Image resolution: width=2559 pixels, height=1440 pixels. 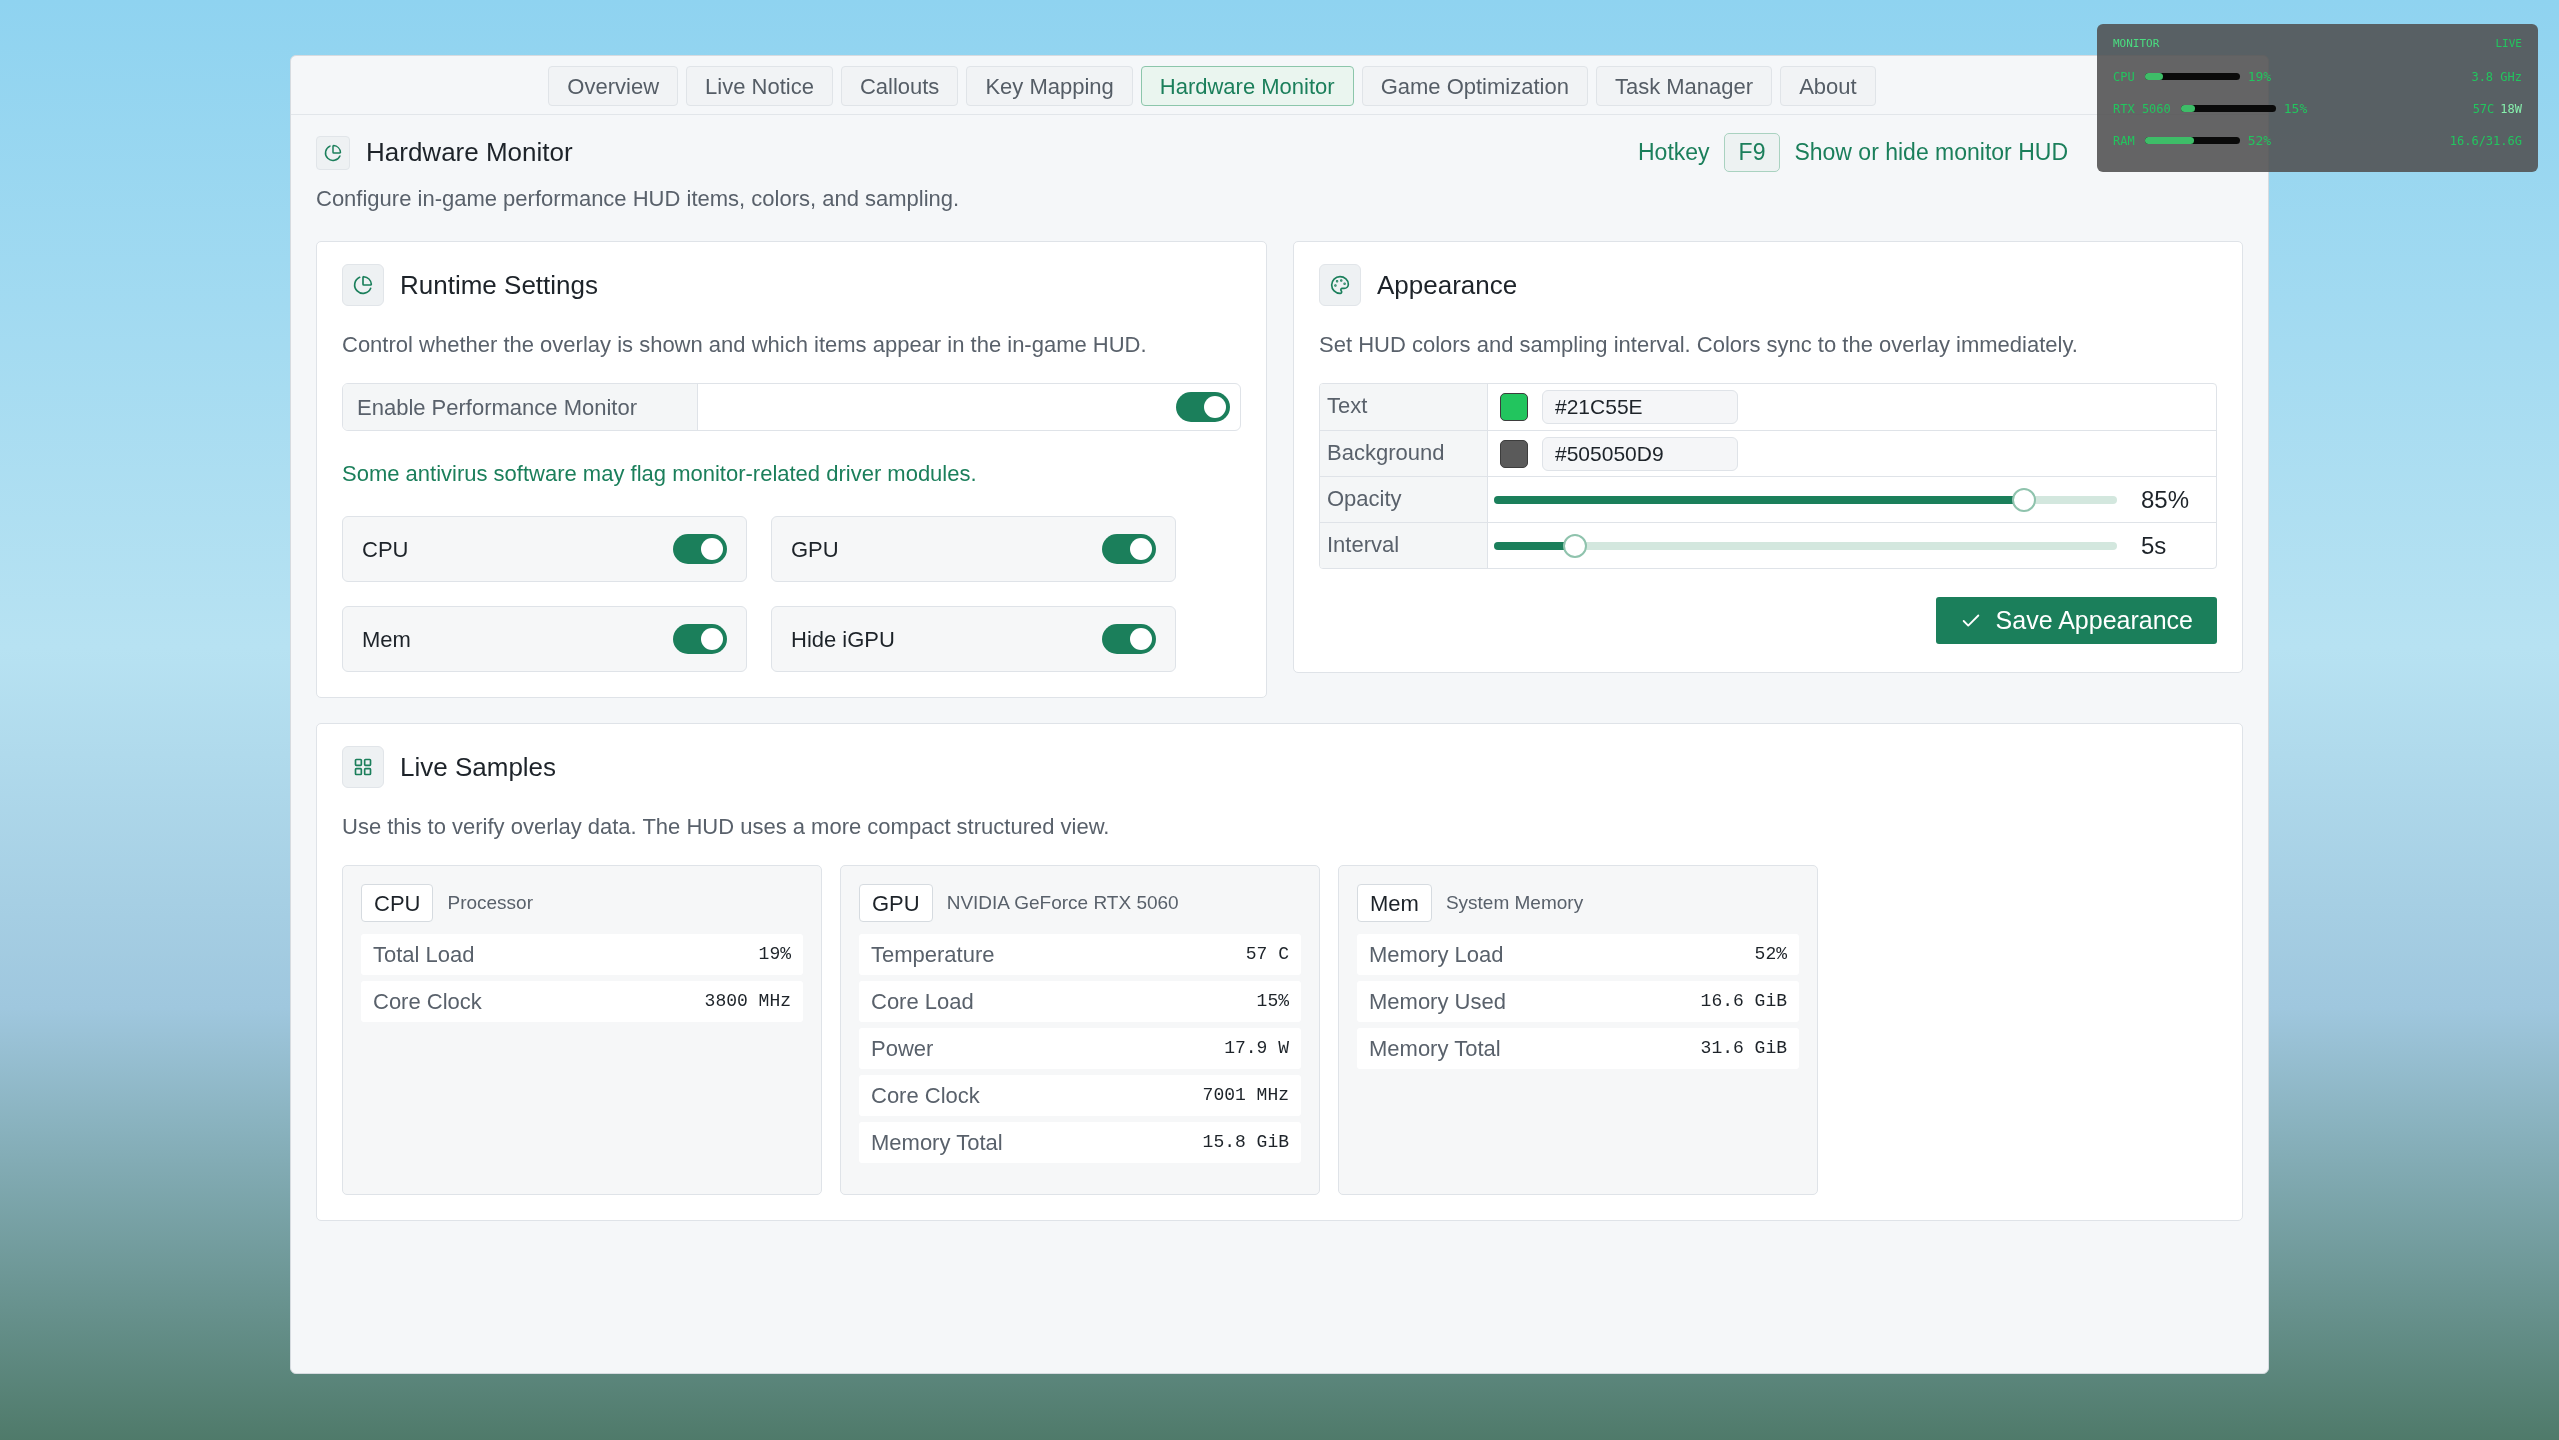 What do you see at coordinates (843, 639) in the screenshot?
I see `toggle-label: Hide iGPU` at bounding box center [843, 639].